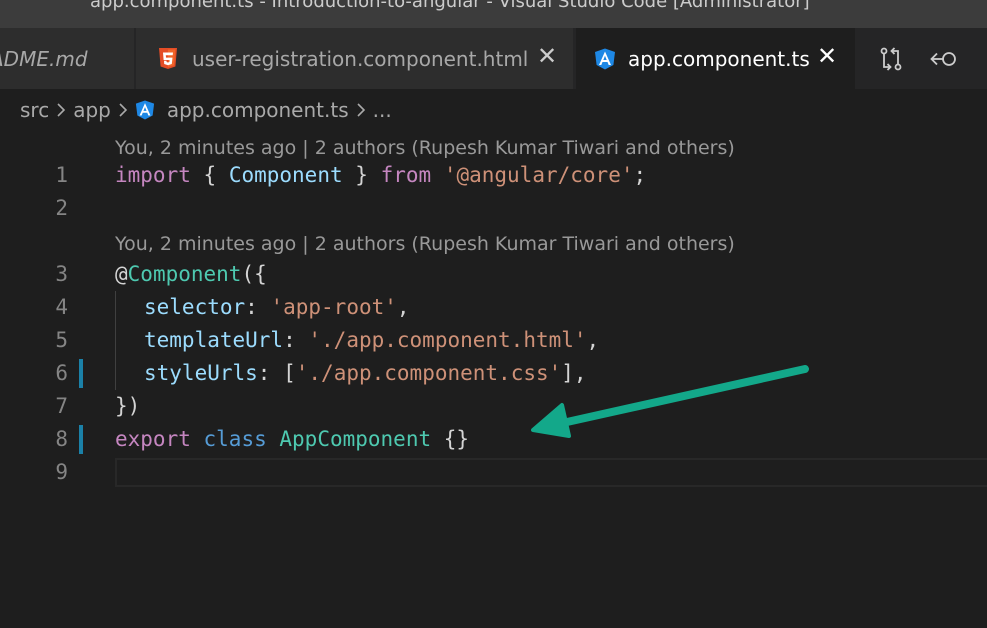 Image resolution: width=987 pixels, height=628 pixels. What do you see at coordinates (61, 175) in the screenshot?
I see `line-number: 1` at bounding box center [61, 175].